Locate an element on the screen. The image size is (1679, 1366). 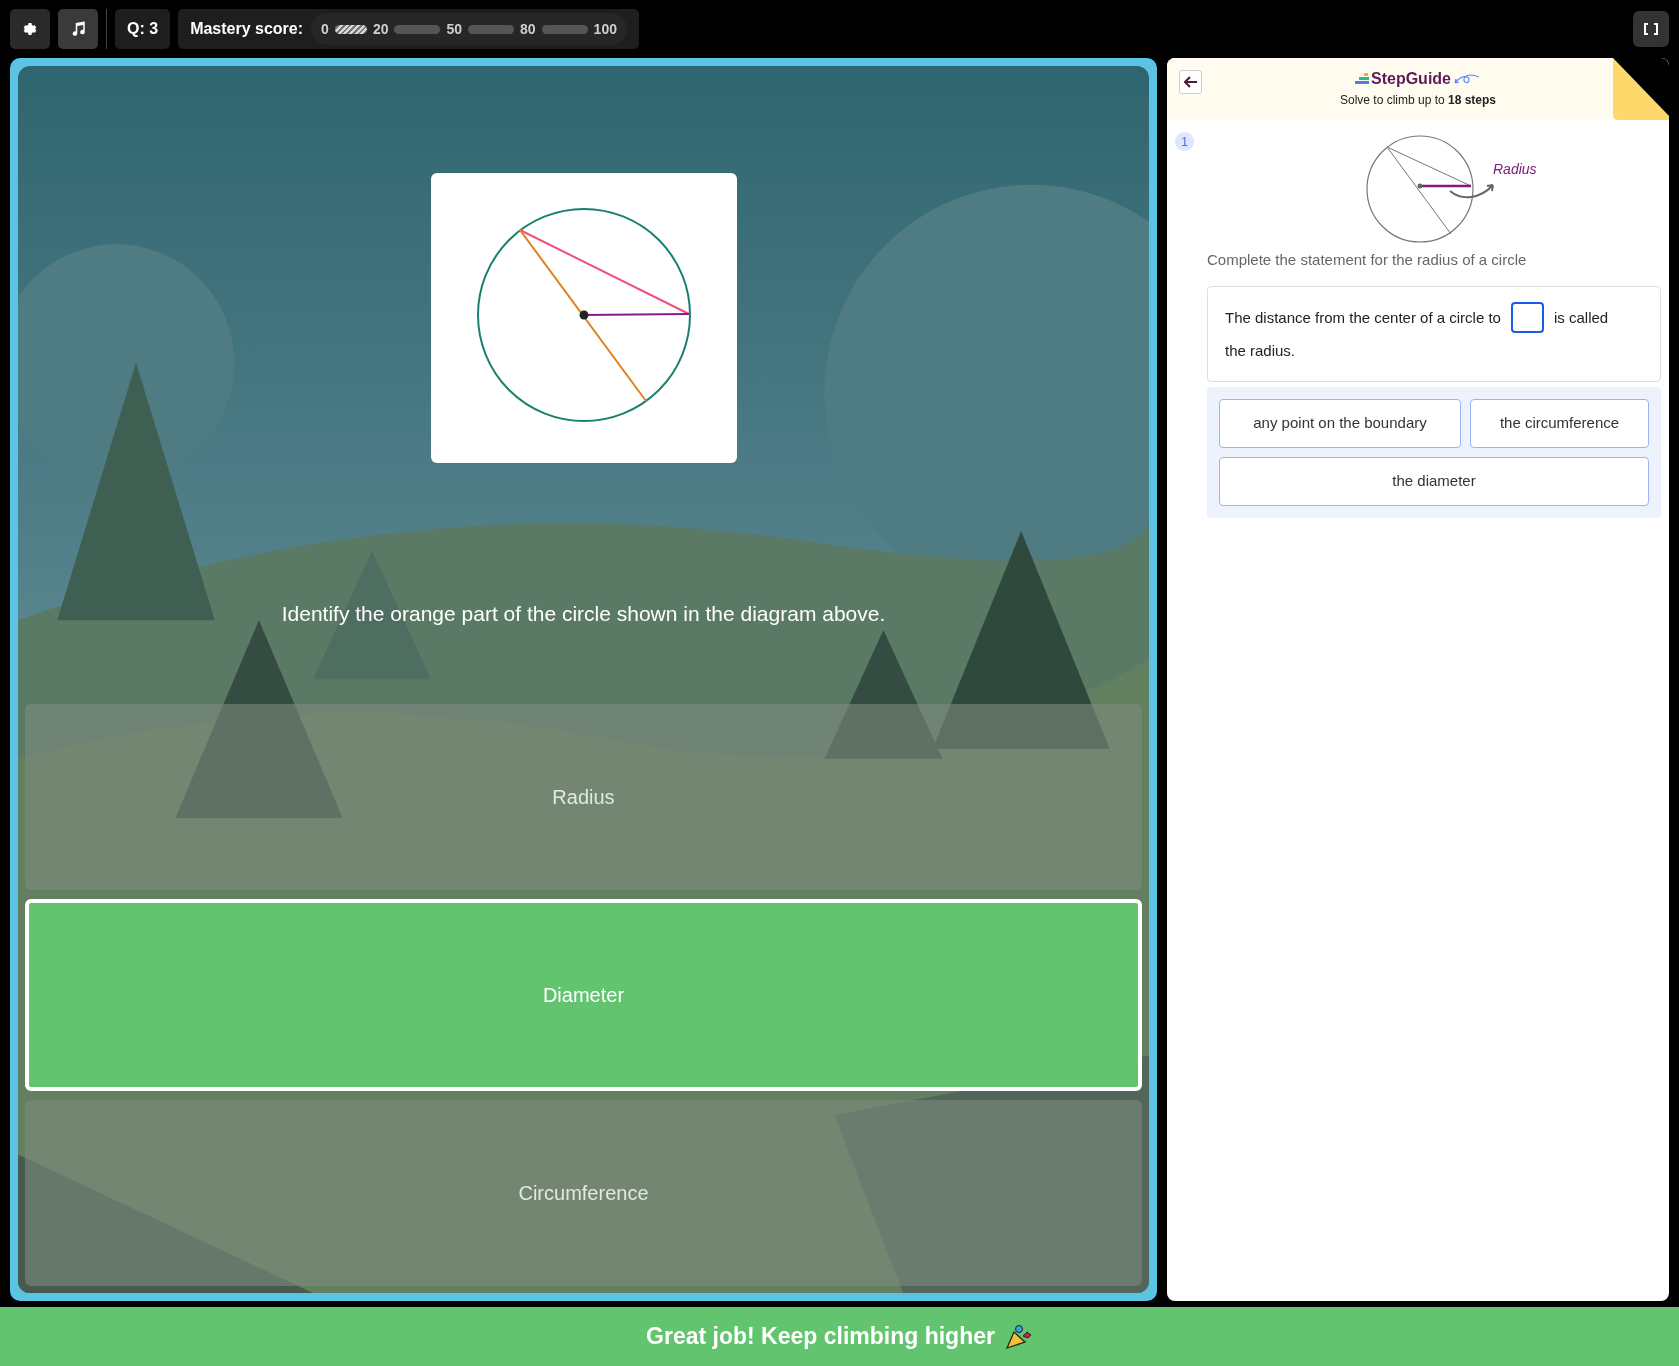
settings-button is located at coordinates (30, 29).